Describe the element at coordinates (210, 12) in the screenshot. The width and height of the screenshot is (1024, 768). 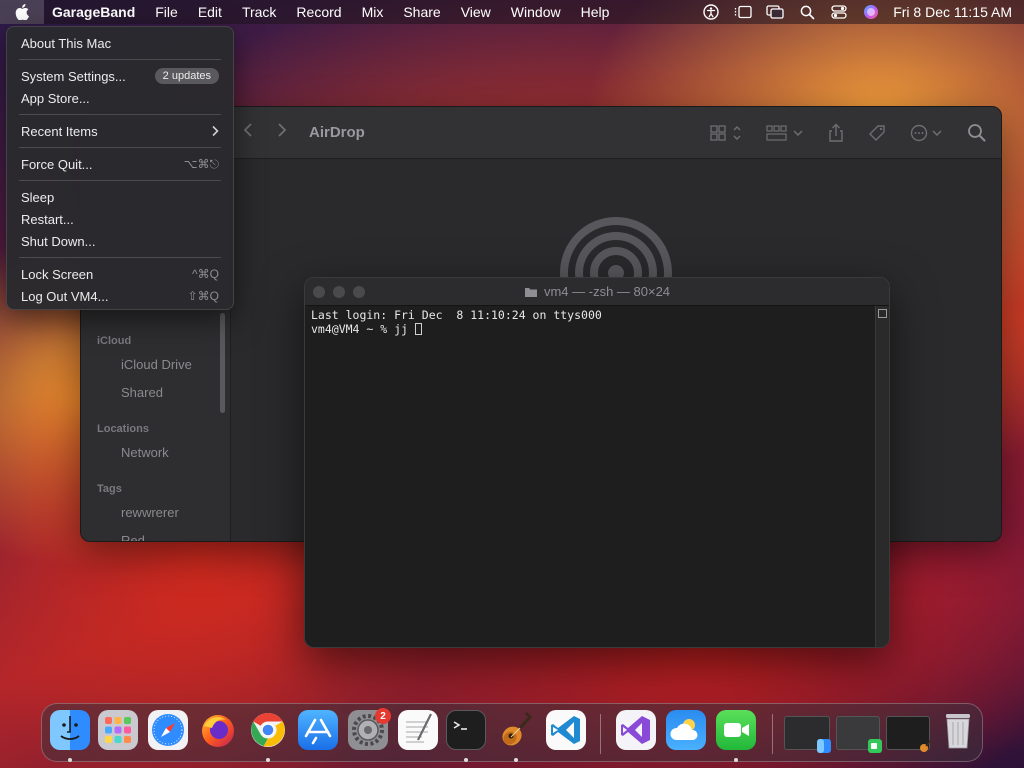
I see `menu-edit: Edit` at that location.